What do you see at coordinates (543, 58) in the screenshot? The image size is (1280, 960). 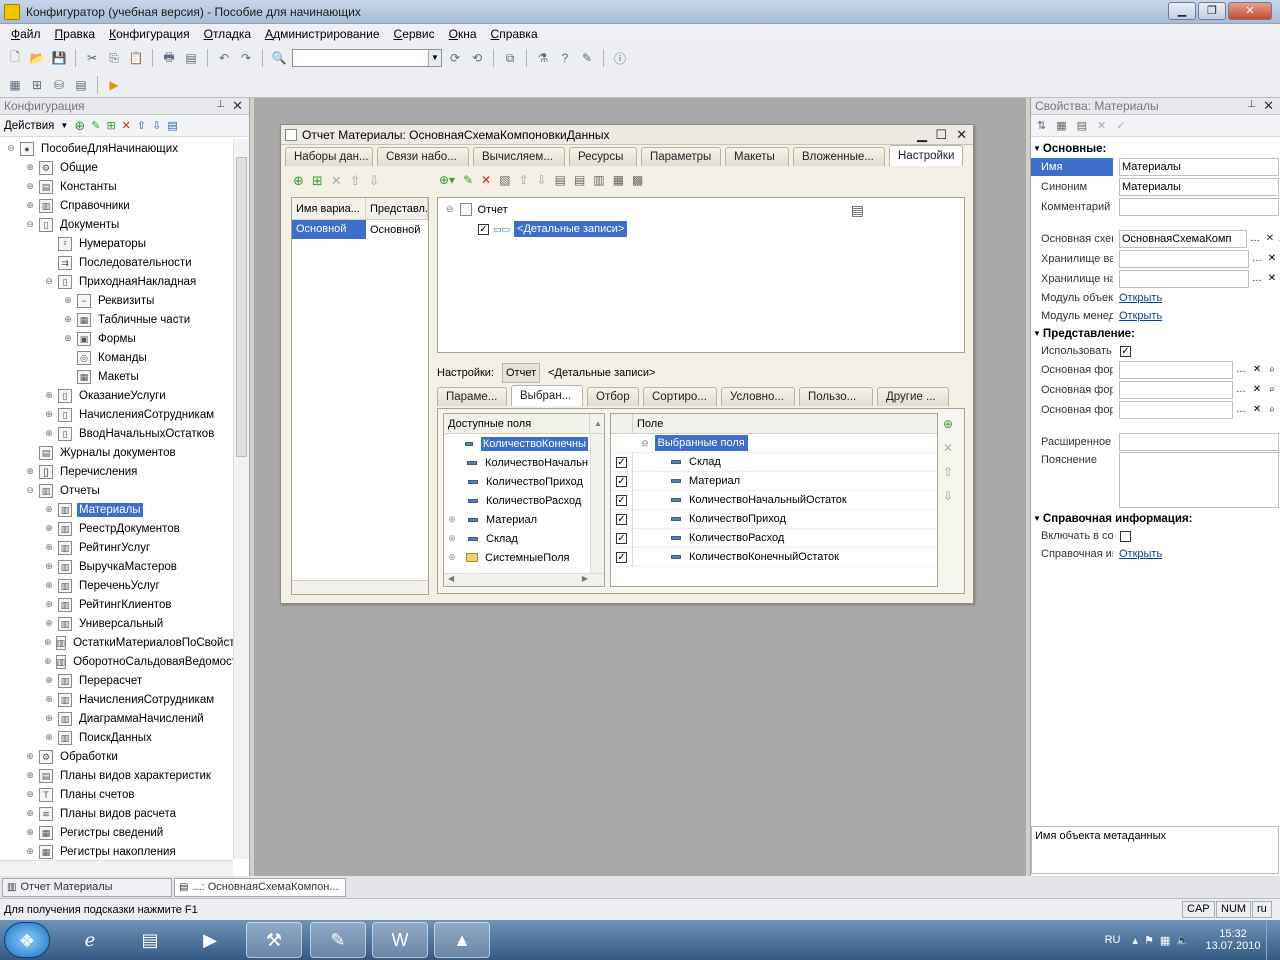 I see `wizard-icon: ⚗` at bounding box center [543, 58].